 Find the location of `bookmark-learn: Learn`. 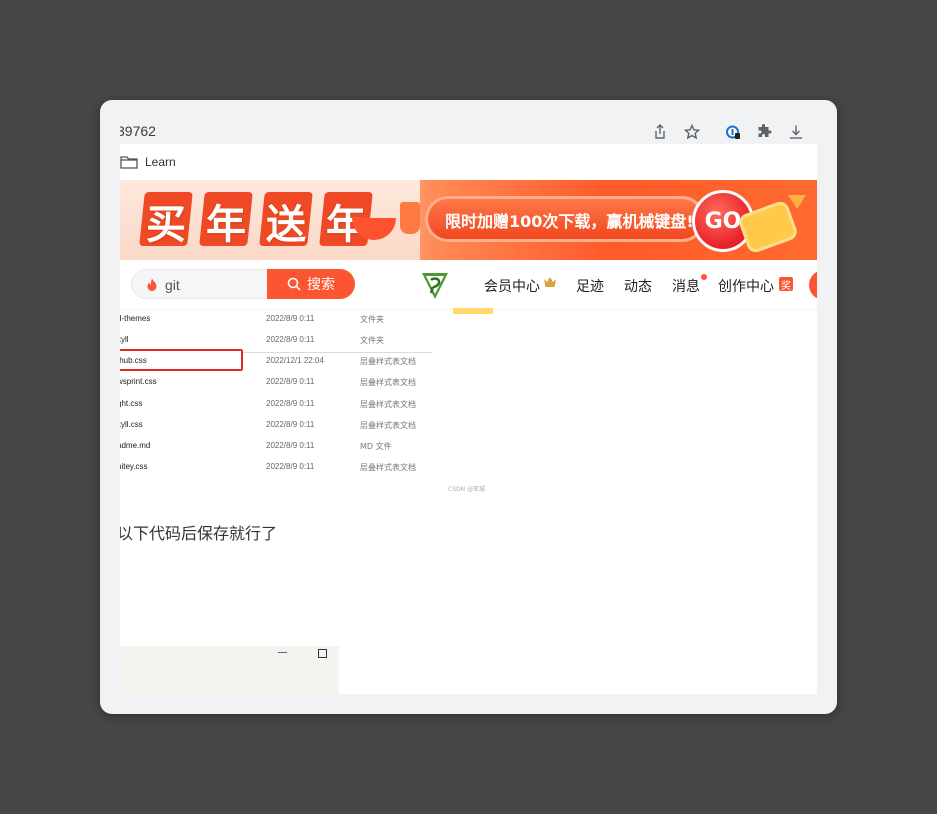

bookmark-learn: Learn is located at coordinates (148, 162).